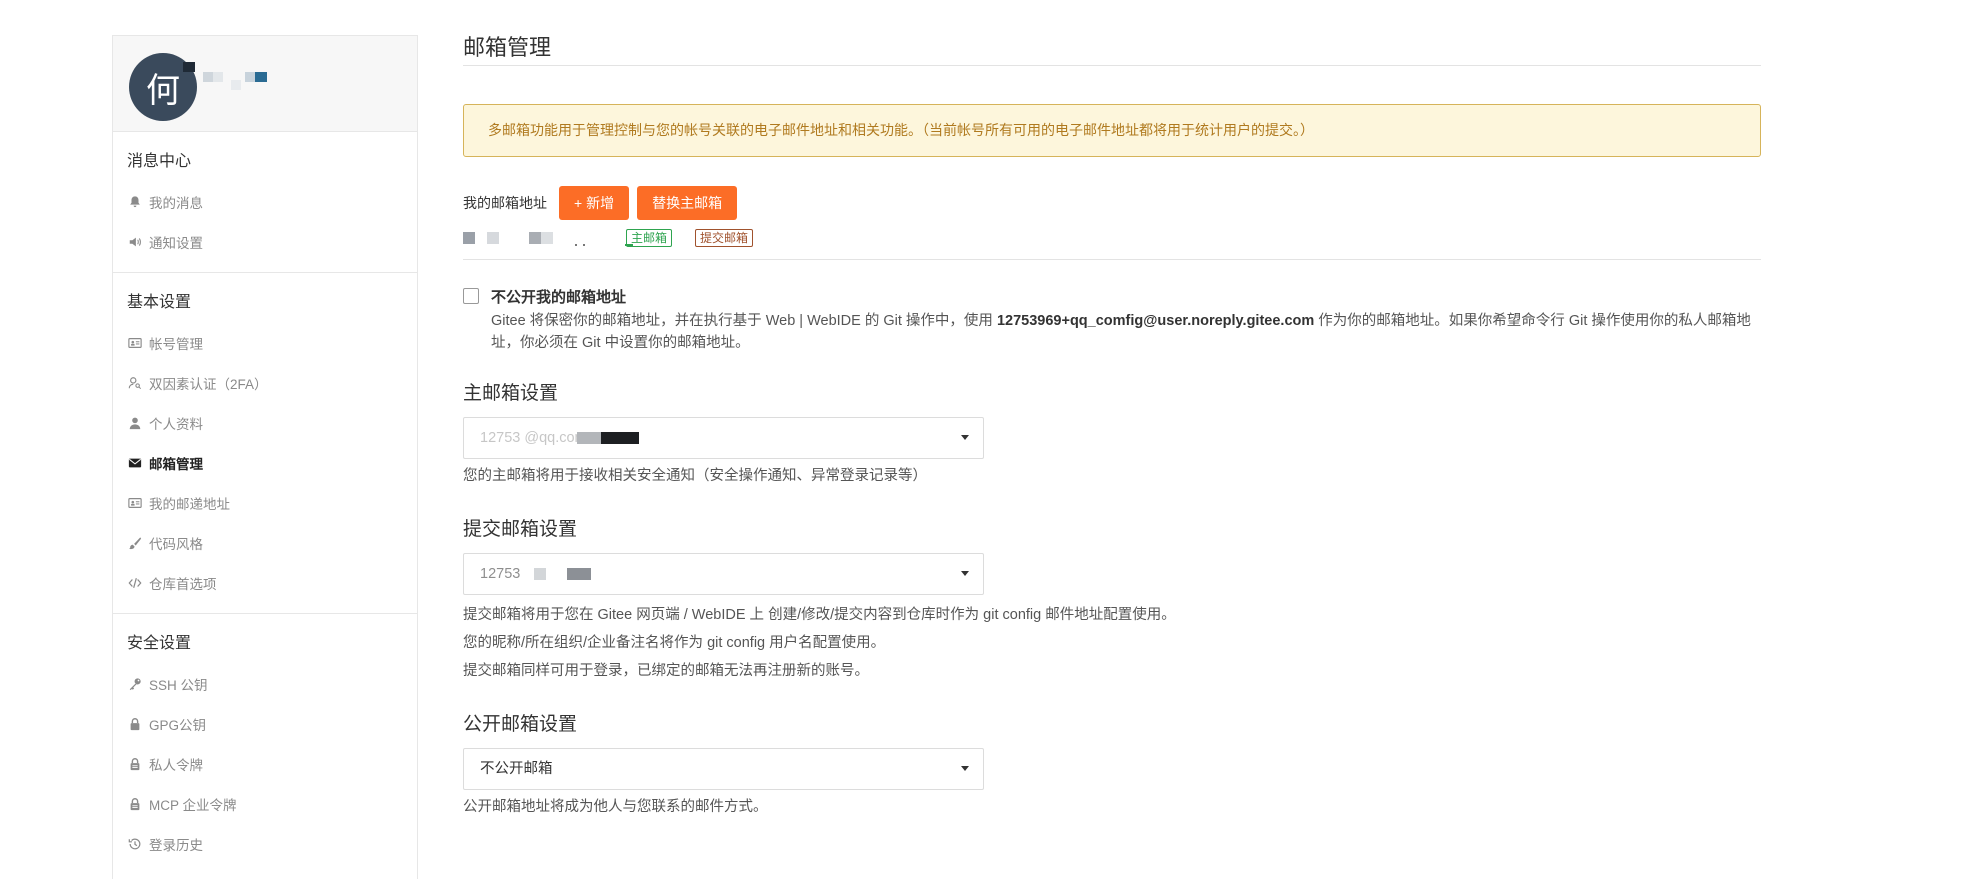 The image size is (1971, 879). Describe the element at coordinates (208, 384) in the screenshot. I see `sidebar-item-label: 双因素认证（2FA）` at that location.